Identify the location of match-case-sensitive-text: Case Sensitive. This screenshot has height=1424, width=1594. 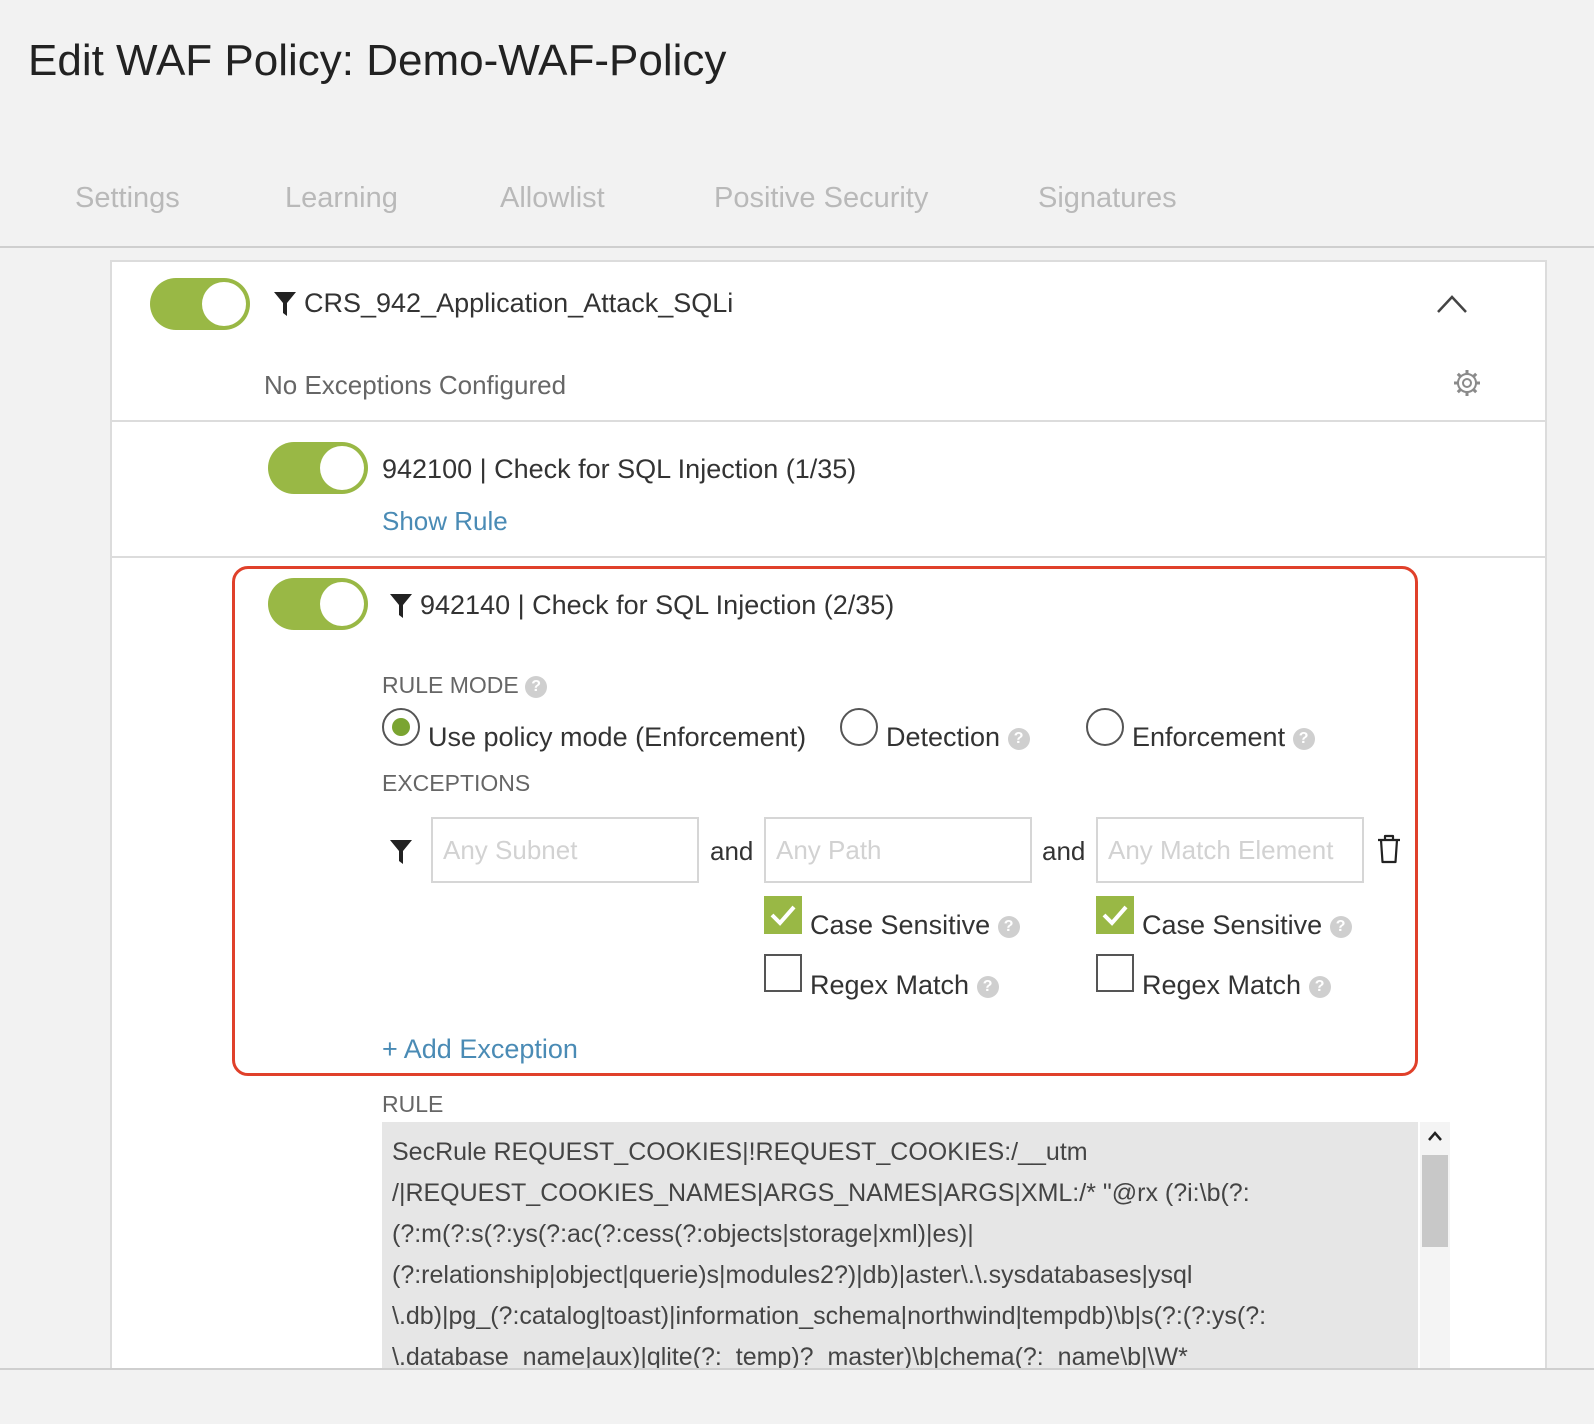
(1232, 925).